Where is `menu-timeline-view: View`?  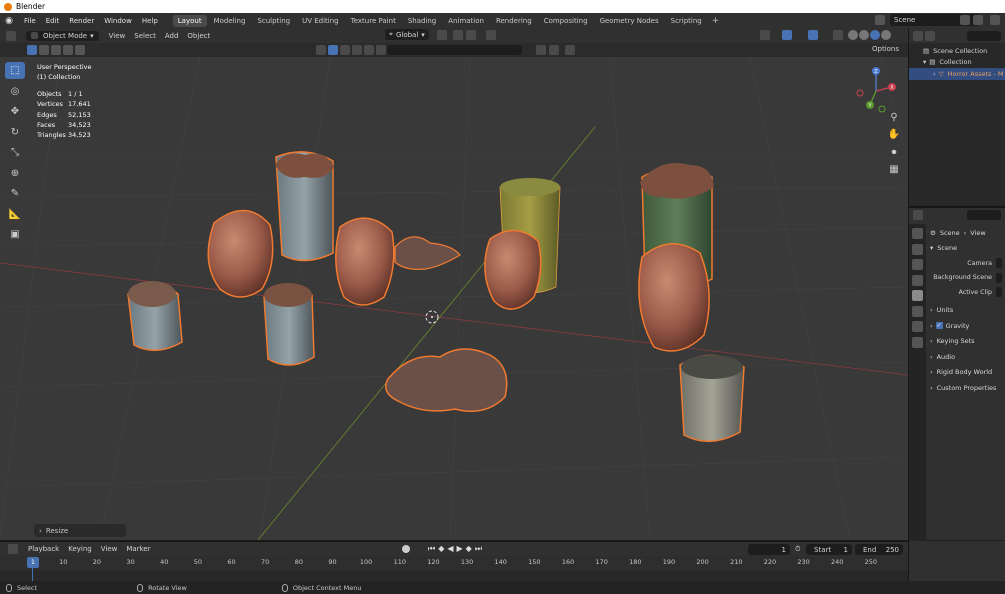
menu-timeline-view: View is located at coordinates (109, 549).